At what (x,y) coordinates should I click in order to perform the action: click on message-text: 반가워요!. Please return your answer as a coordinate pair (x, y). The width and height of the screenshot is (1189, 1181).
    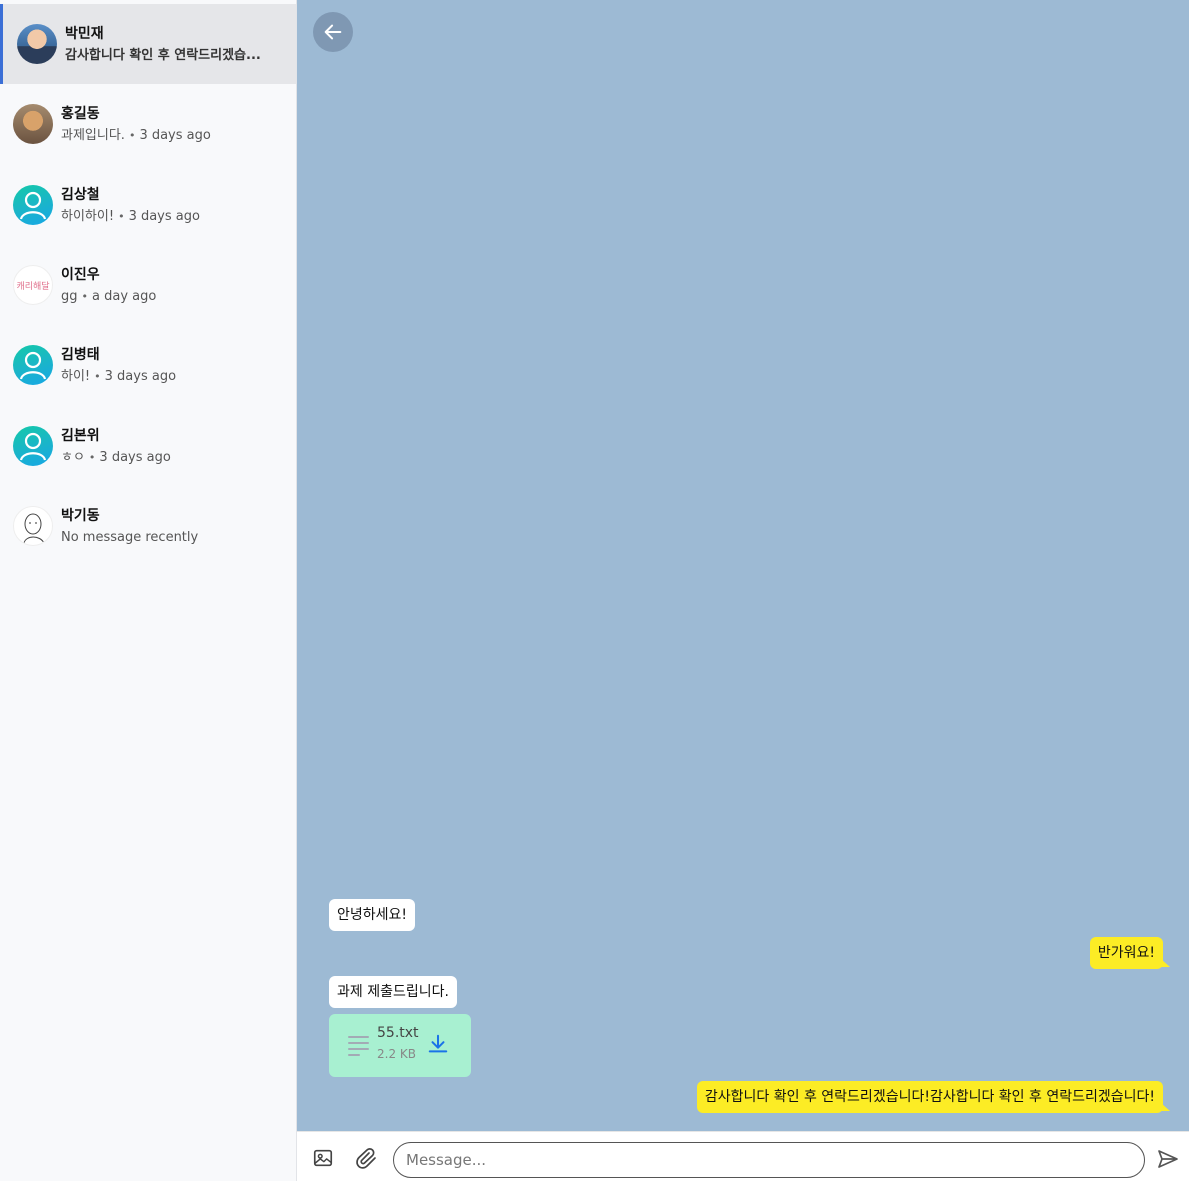
    Looking at the image, I should click on (1126, 953).